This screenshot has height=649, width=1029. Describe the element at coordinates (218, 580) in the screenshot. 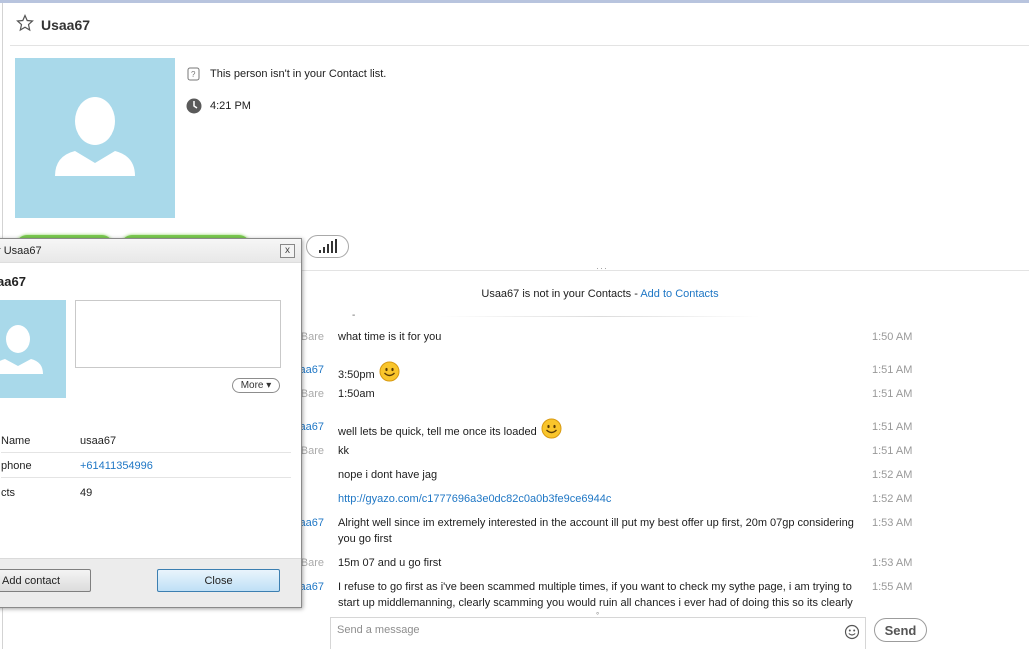

I see `close-button: Close` at that location.